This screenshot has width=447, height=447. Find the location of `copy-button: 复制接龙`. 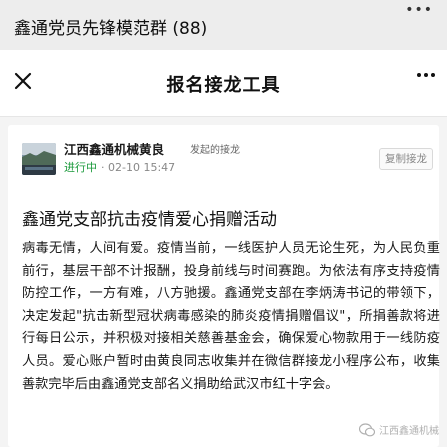

copy-button: 复制接龙 is located at coordinates (406, 159).